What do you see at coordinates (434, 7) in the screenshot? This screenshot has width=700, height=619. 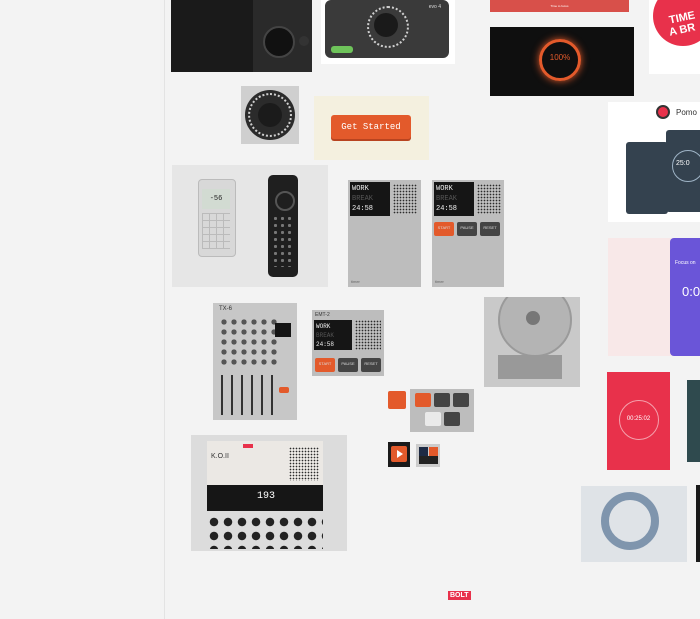 I see `audio-brand: evo 4` at bounding box center [434, 7].